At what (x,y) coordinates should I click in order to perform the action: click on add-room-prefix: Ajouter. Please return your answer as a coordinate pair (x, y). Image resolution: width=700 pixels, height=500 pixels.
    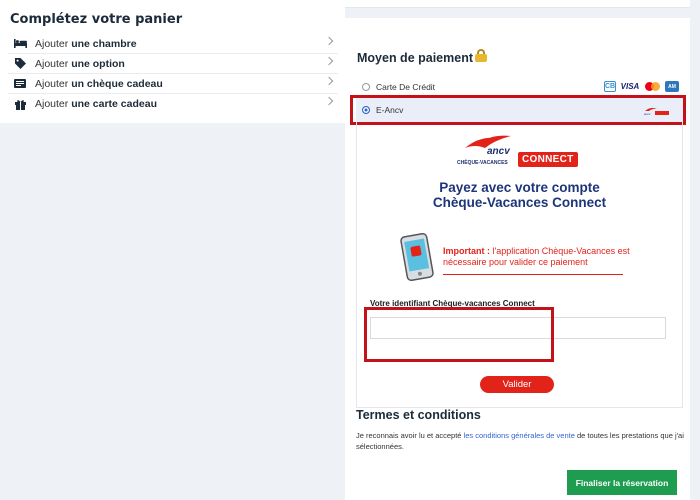
    Looking at the image, I should click on (53, 43).